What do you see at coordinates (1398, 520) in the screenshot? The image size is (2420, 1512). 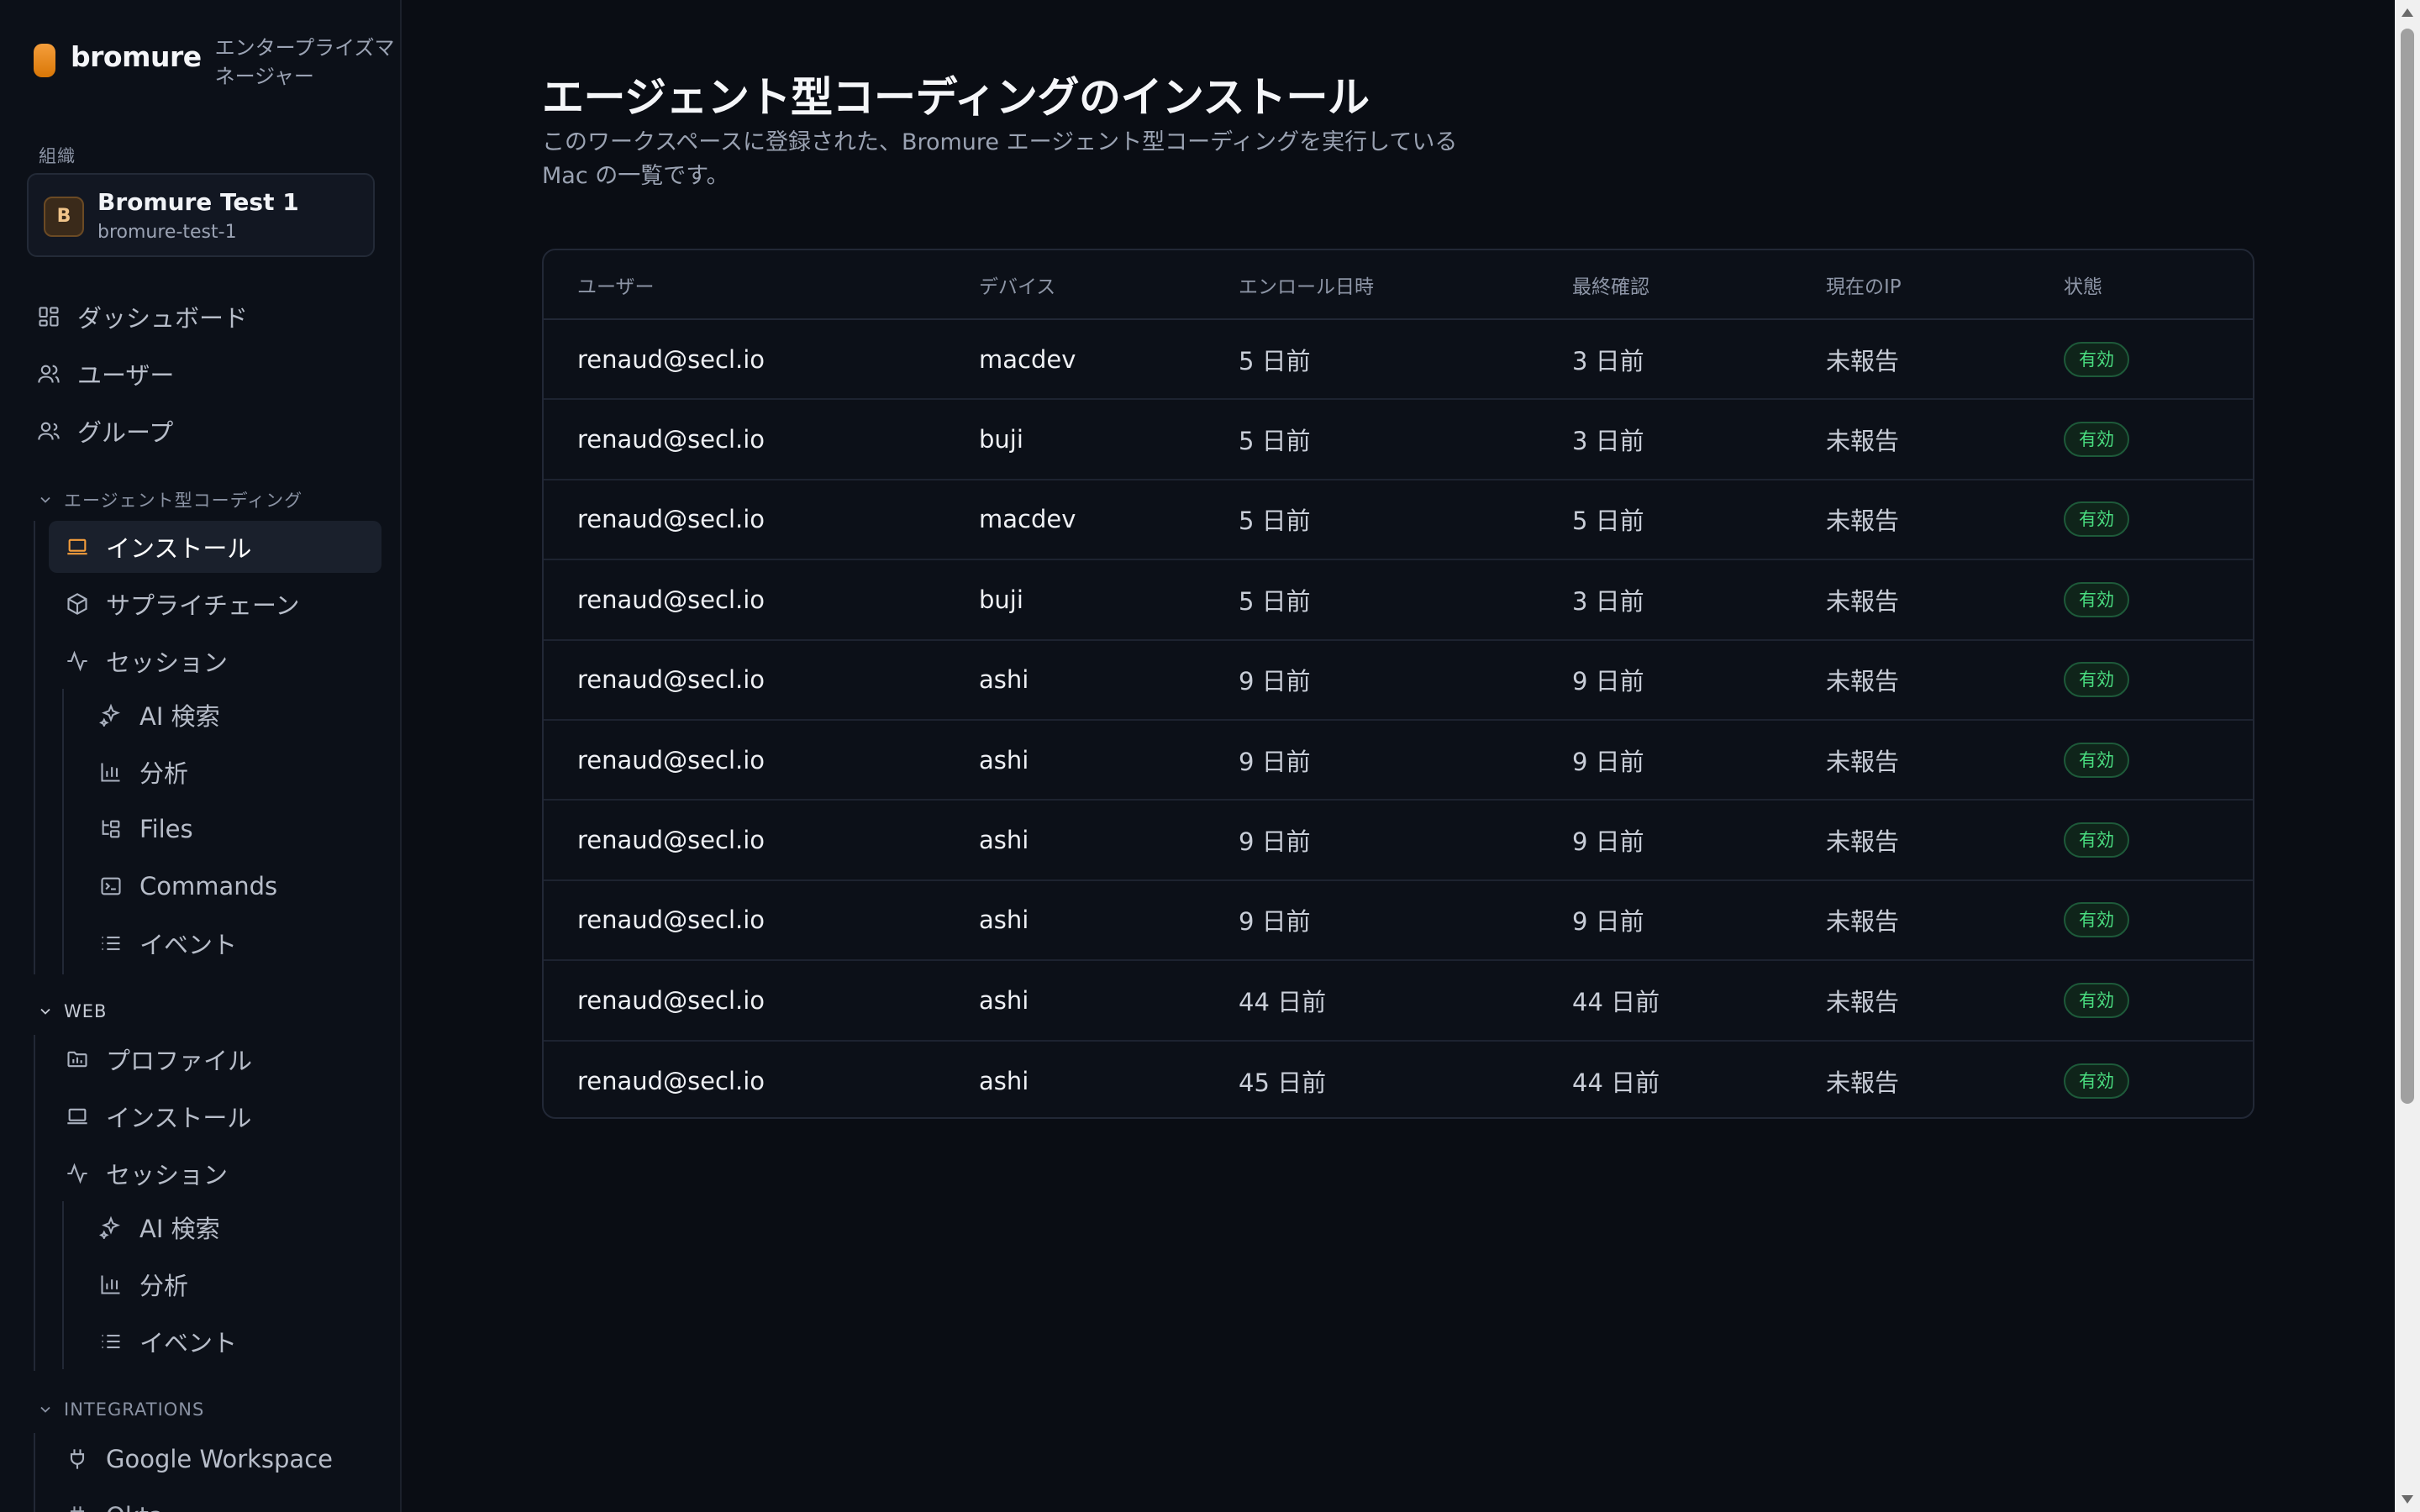 I see `table-row: renaud@secl.io macdev 5 日前 5 日前 未報告 有効` at bounding box center [1398, 520].